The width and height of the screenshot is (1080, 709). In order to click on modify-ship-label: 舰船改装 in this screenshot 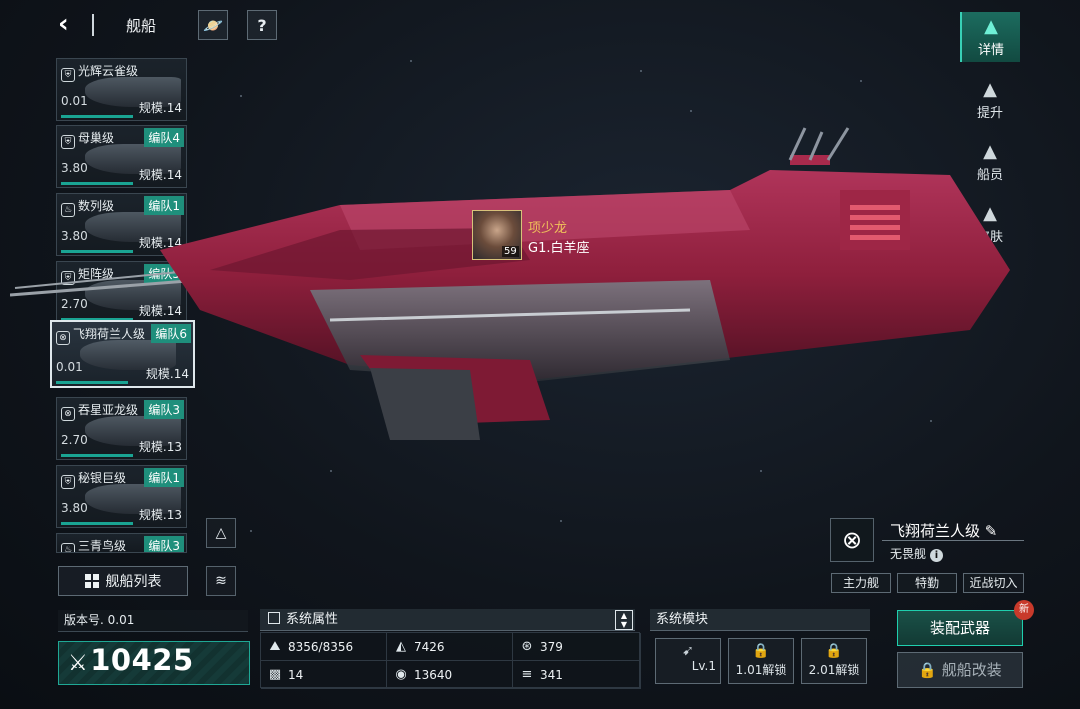, I will do `click(971, 670)`.